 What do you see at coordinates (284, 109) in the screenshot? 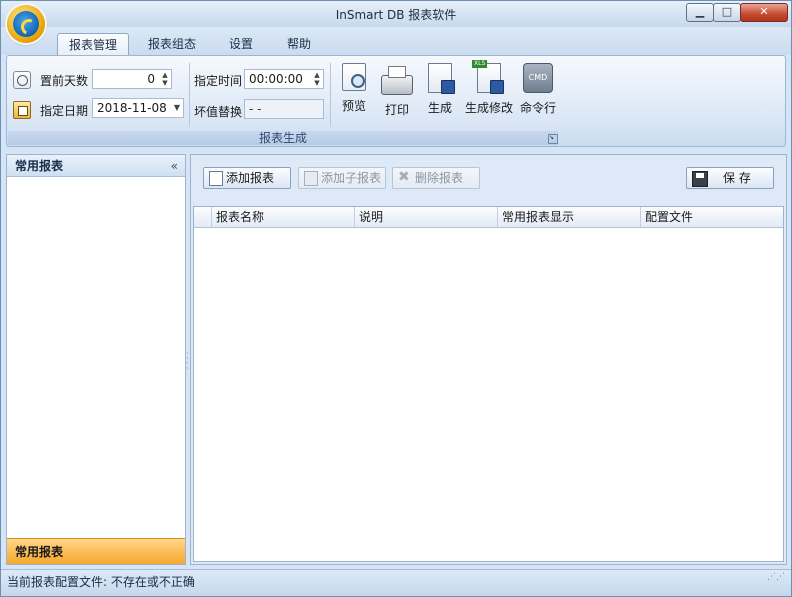
I see `bad-value-field: - -` at bounding box center [284, 109].